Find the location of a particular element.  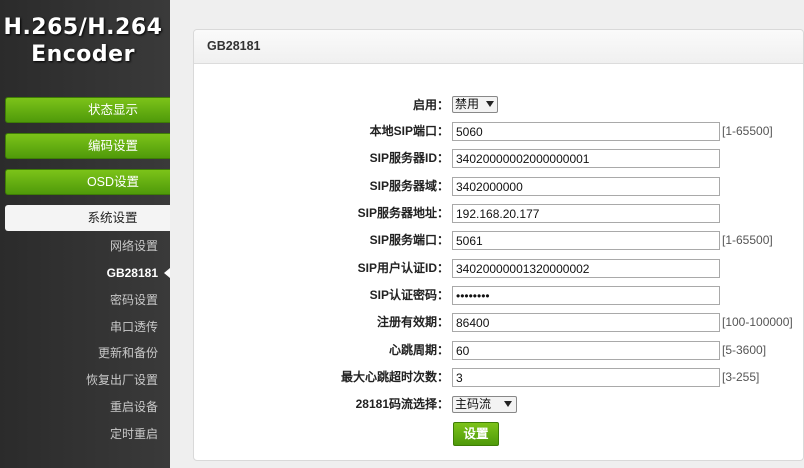

heartbeat-input is located at coordinates (586, 350).